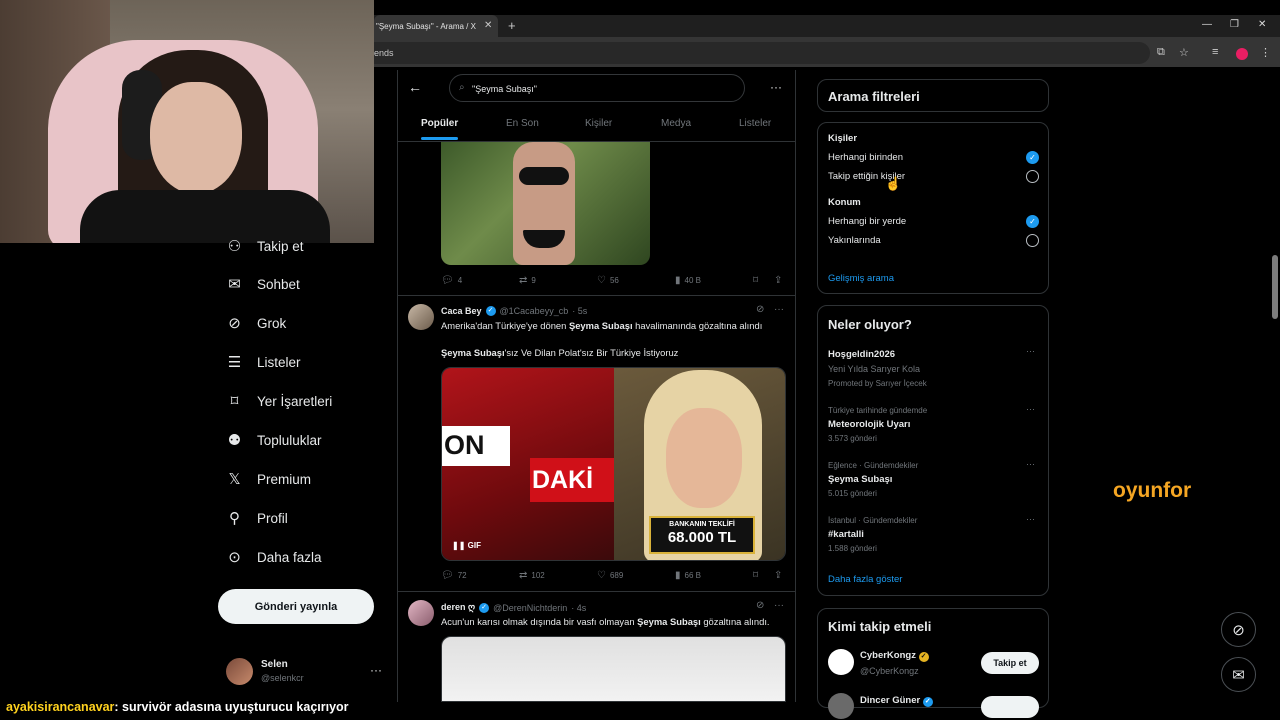  Describe the element at coordinates (530, 608) in the screenshot. I see `tweet-author-handle: @DerenNichtderin` at that location.